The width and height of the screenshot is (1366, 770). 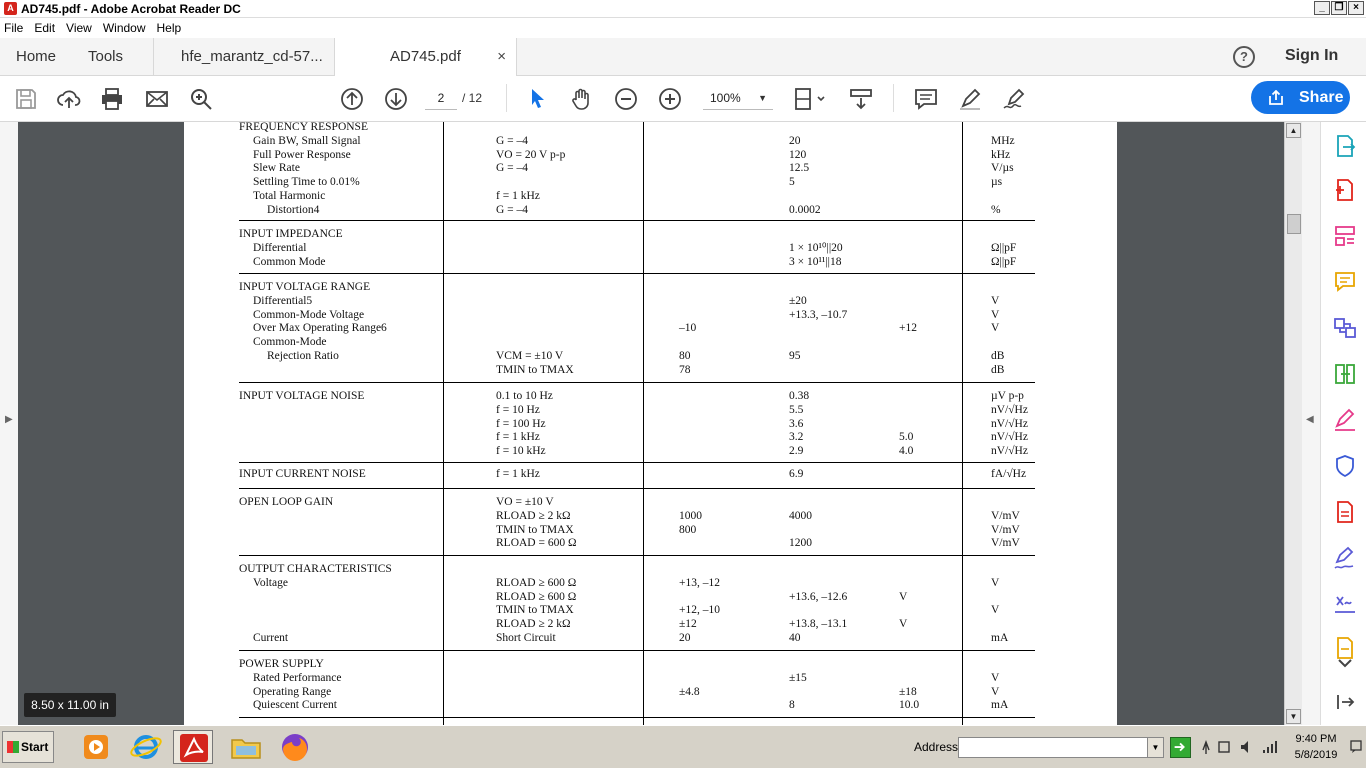 What do you see at coordinates (903, 624) in the screenshot?
I see `spec-max: V` at bounding box center [903, 624].